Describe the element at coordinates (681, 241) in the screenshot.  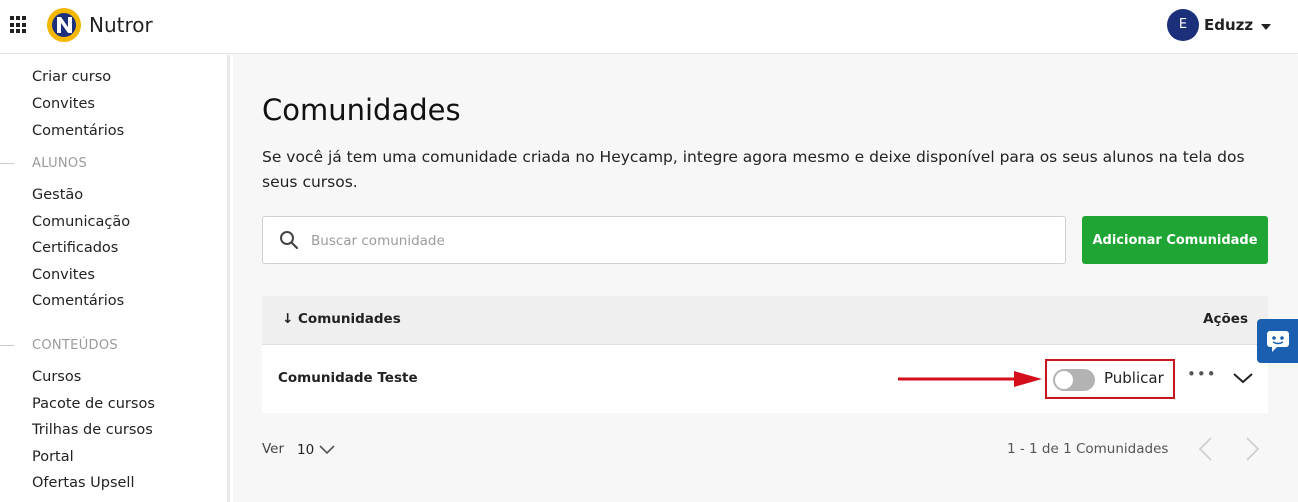
I see `search-input` at that location.